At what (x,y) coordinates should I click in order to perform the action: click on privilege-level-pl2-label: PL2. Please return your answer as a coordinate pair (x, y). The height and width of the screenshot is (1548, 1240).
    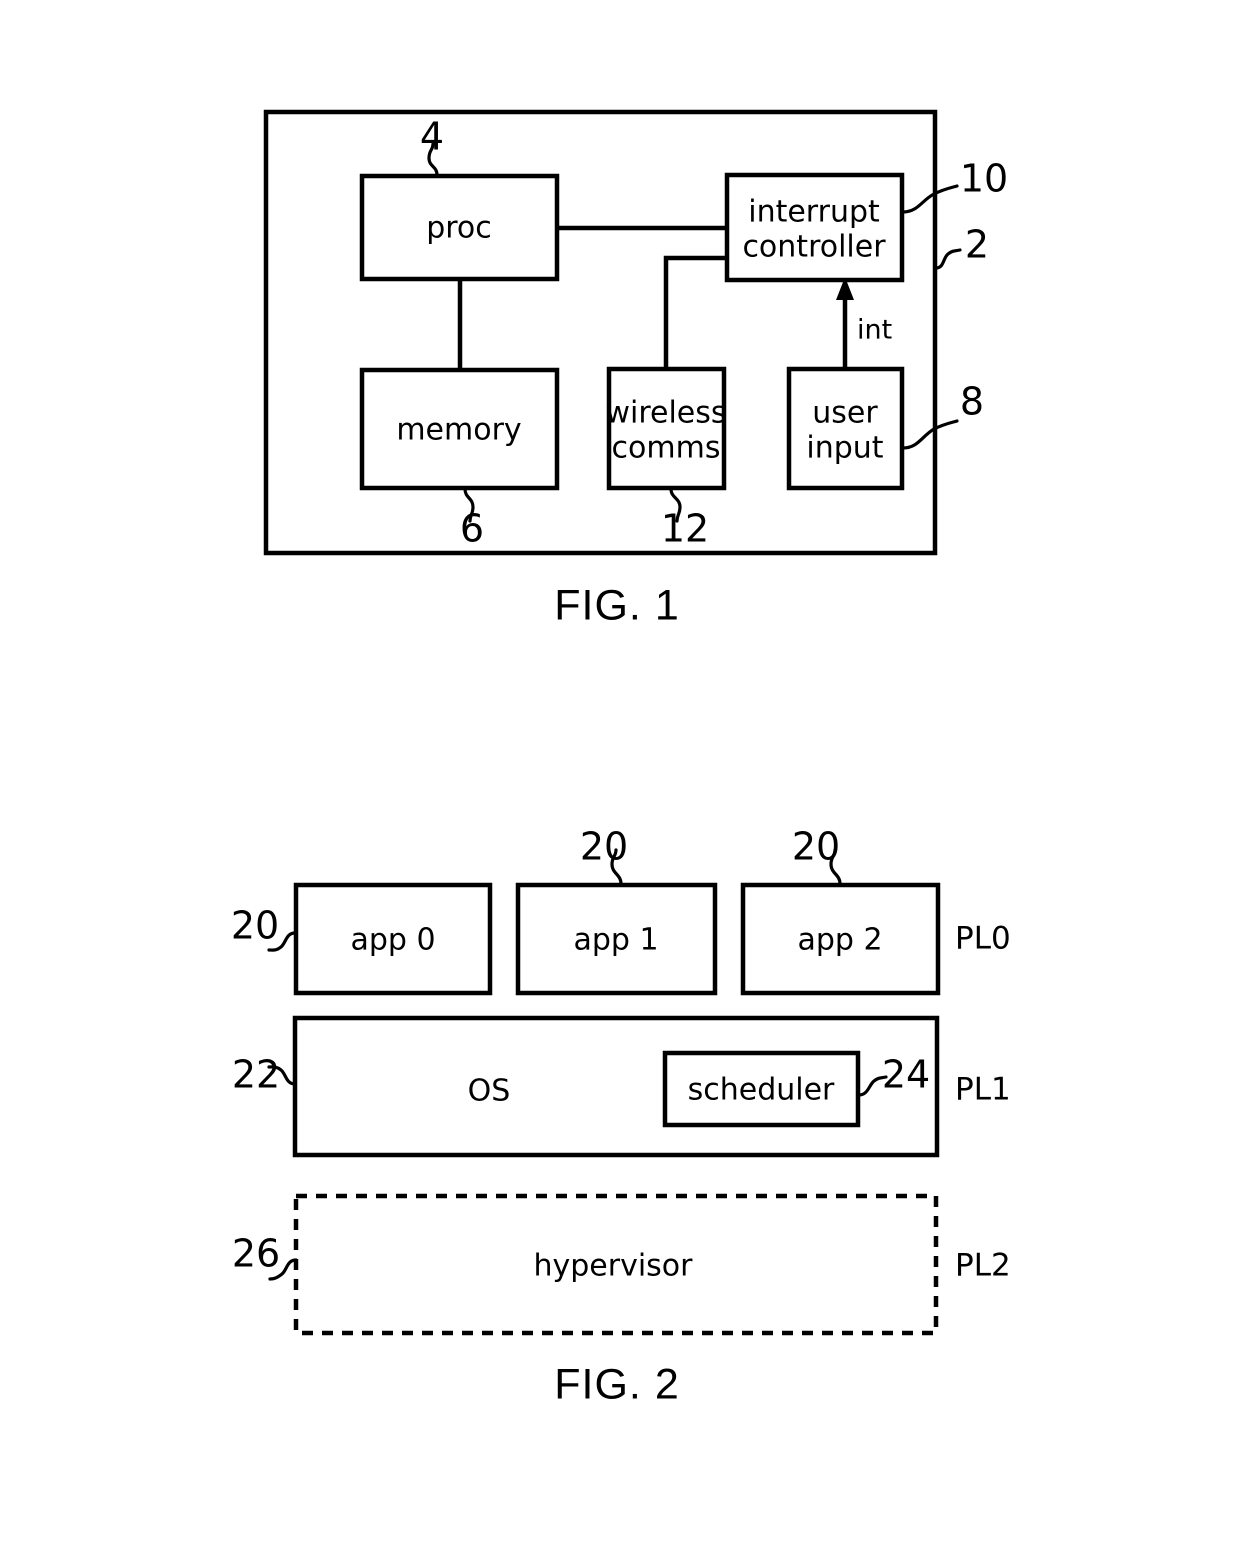
    Looking at the image, I should click on (983, 1266).